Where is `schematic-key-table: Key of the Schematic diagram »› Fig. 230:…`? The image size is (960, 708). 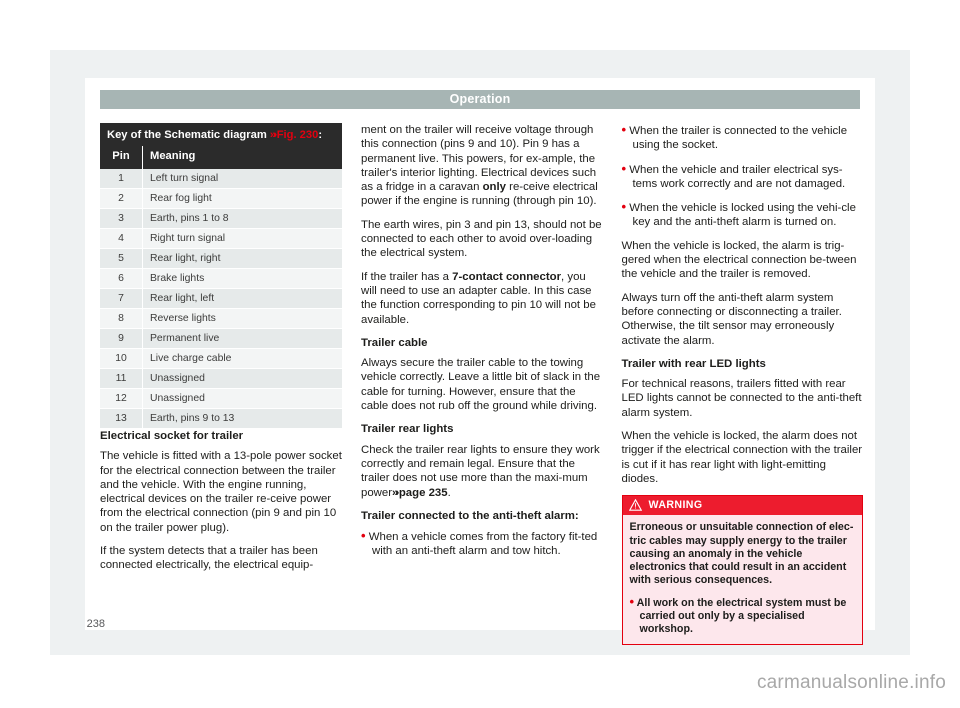 schematic-key-table: Key of the Schematic diagram »› Fig. 230:… is located at coordinates (221, 276).